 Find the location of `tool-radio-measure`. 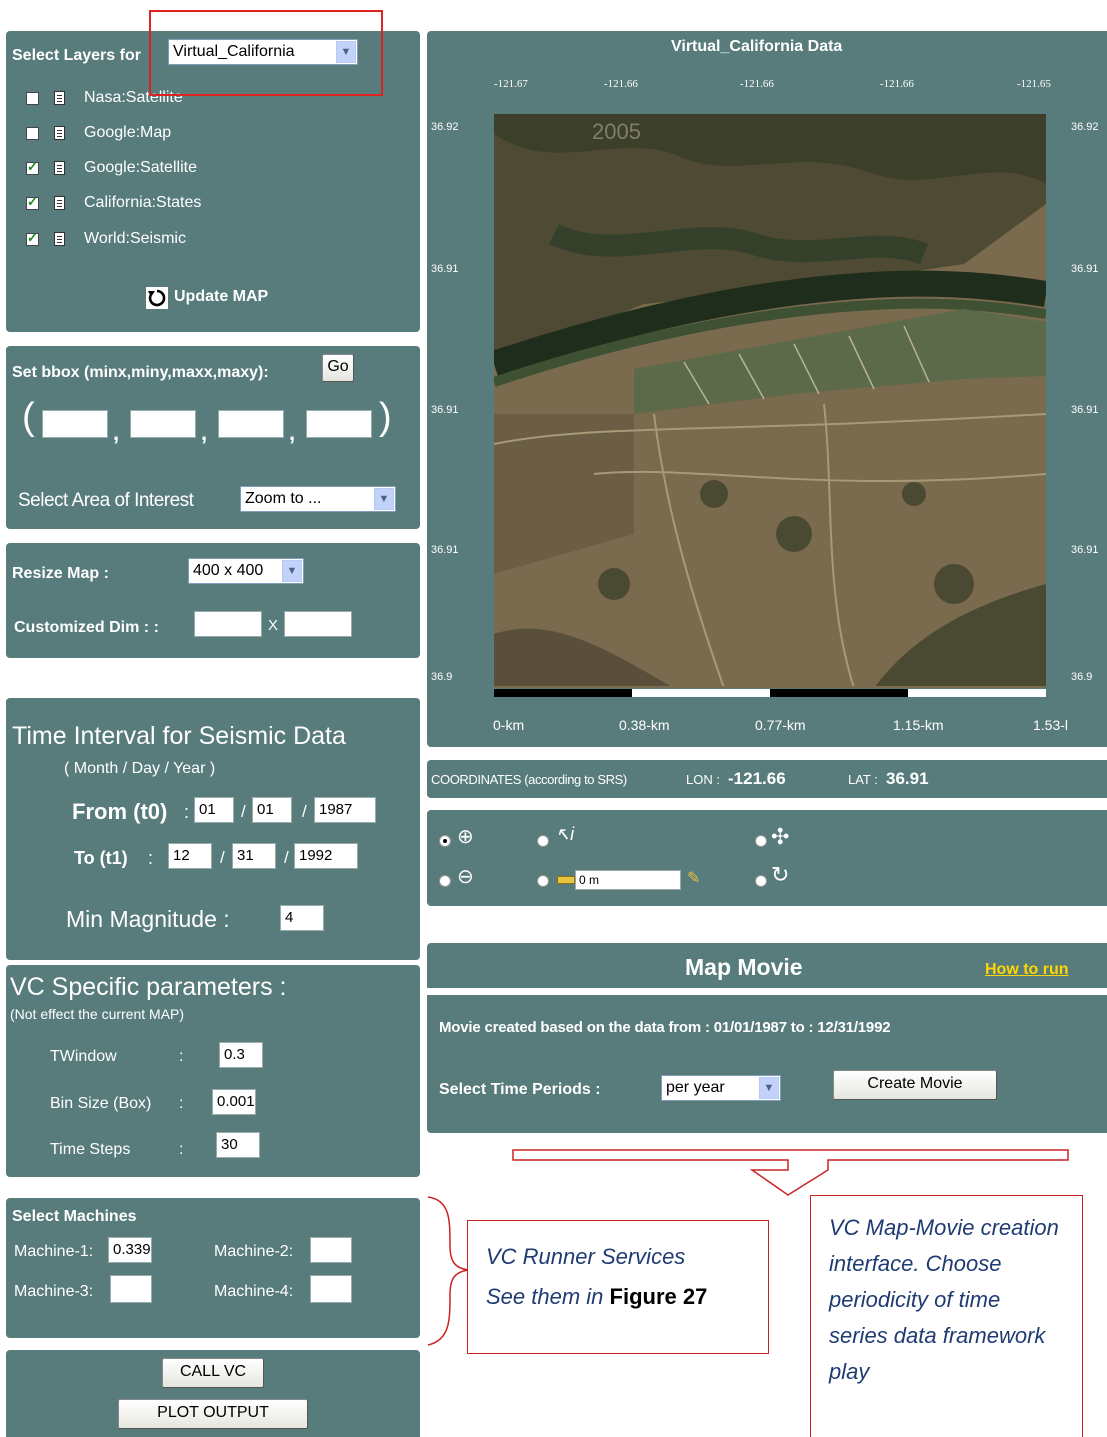

tool-radio-measure is located at coordinates (543, 881).